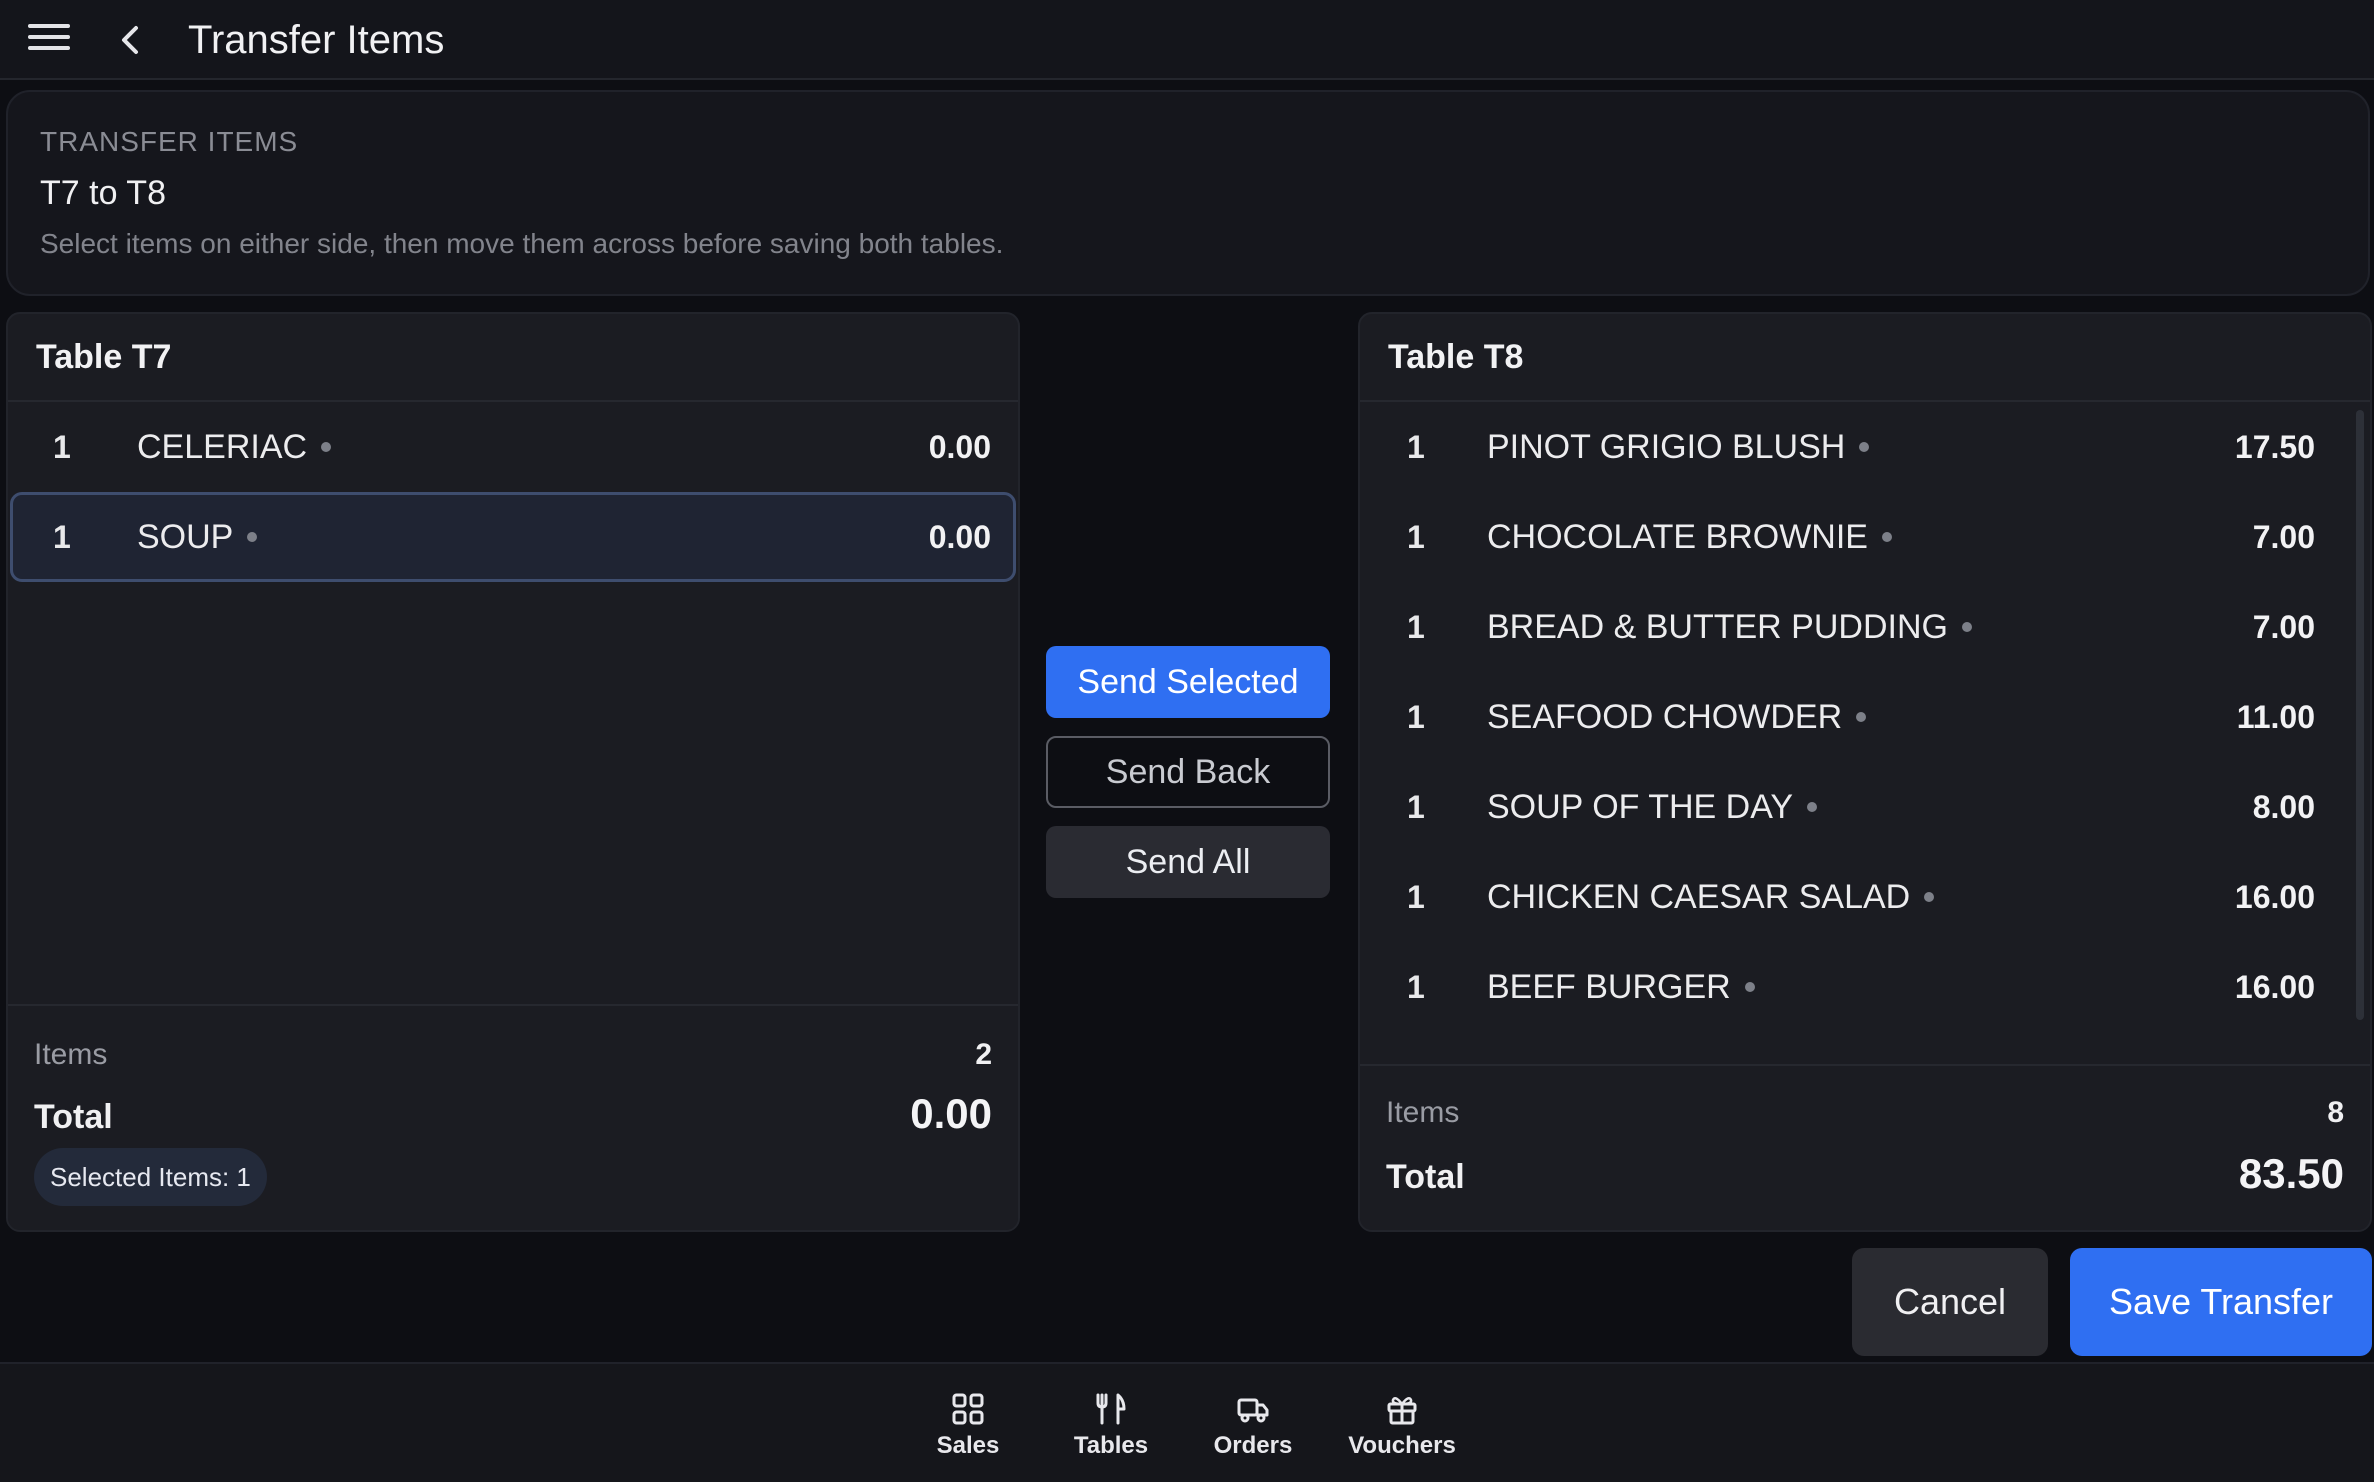 The image size is (2374, 1482). Describe the element at coordinates (1187, 40) in the screenshot. I see `top-app-bar: Transfer Items` at that location.